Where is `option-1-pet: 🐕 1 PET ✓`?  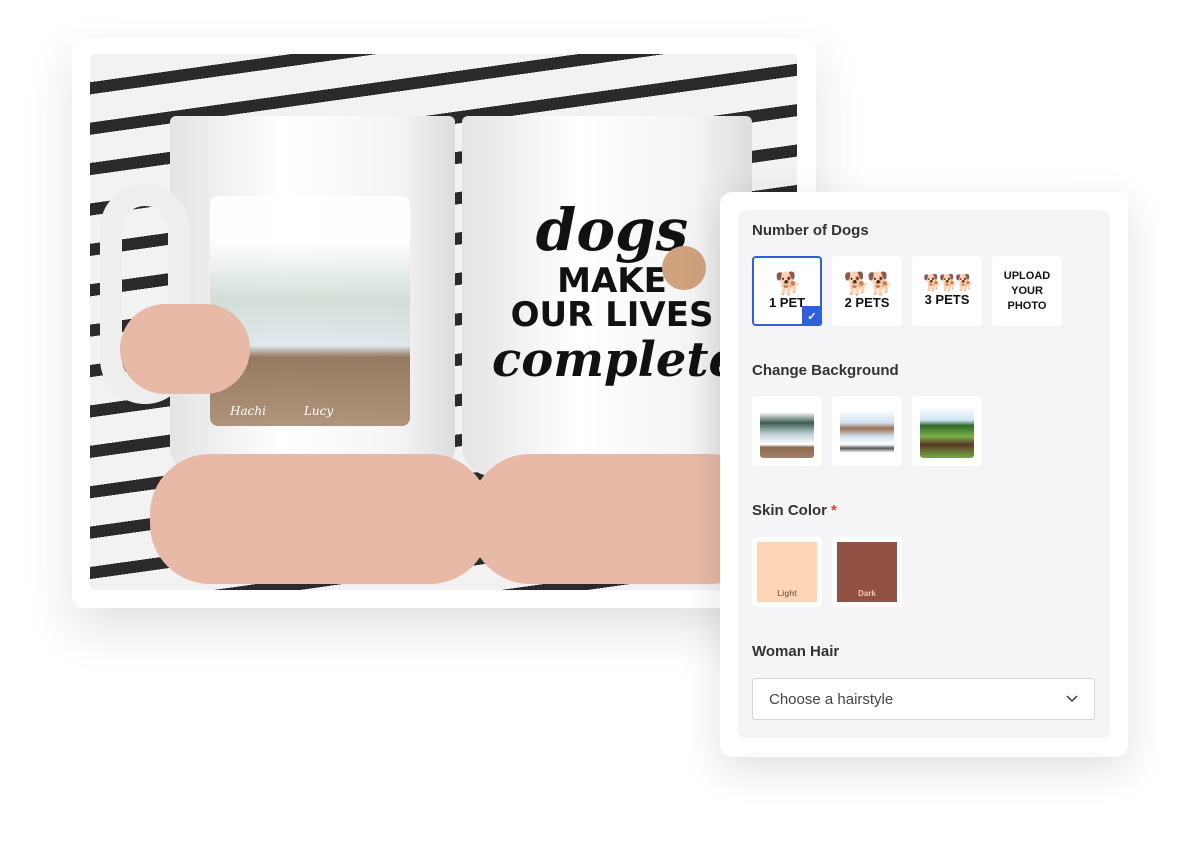
option-1-pet: 🐕 1 PET ✓ is located at coordinates (787, 291).